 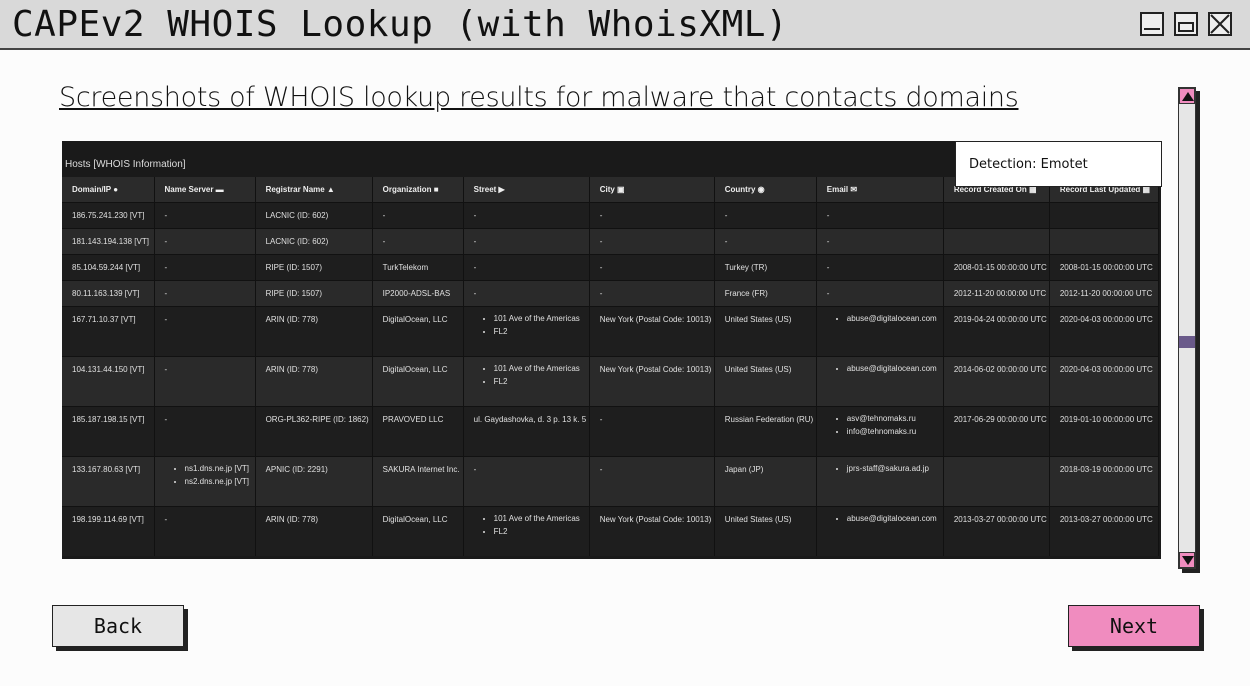 I want to click on list-item: ns1.dns.ne.jp [VT], so click(x=220, y=469).